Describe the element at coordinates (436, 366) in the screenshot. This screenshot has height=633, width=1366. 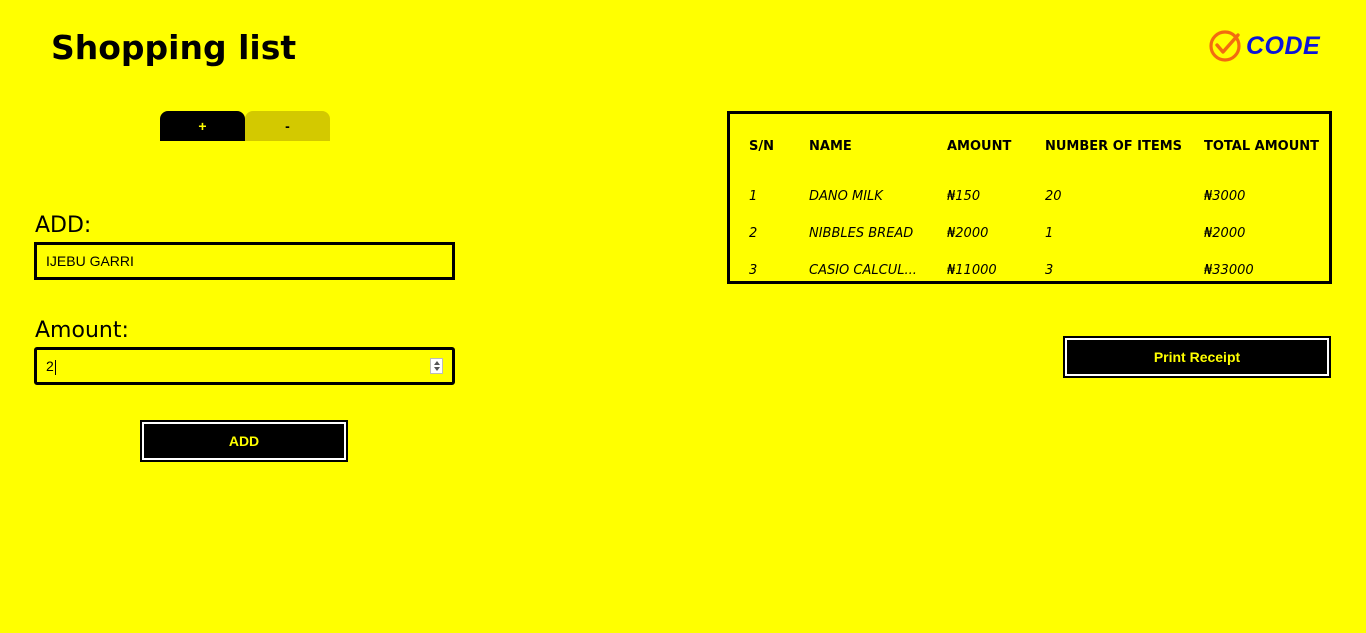
I see `amount-stepper` at that location.